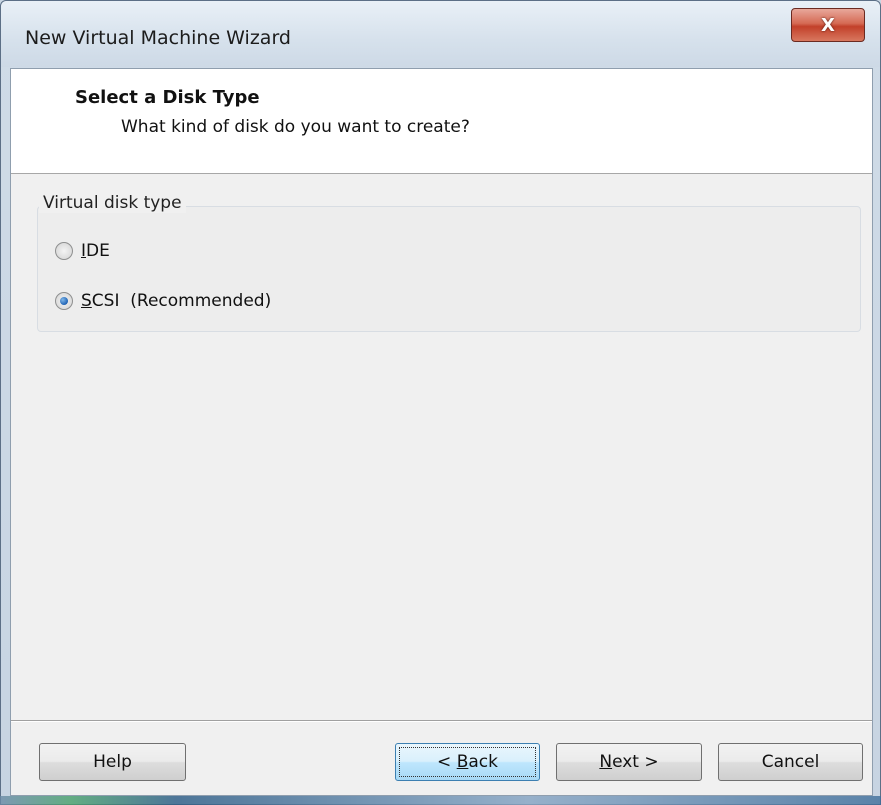  I want to click on back-button: < Back, so click(467, 762).